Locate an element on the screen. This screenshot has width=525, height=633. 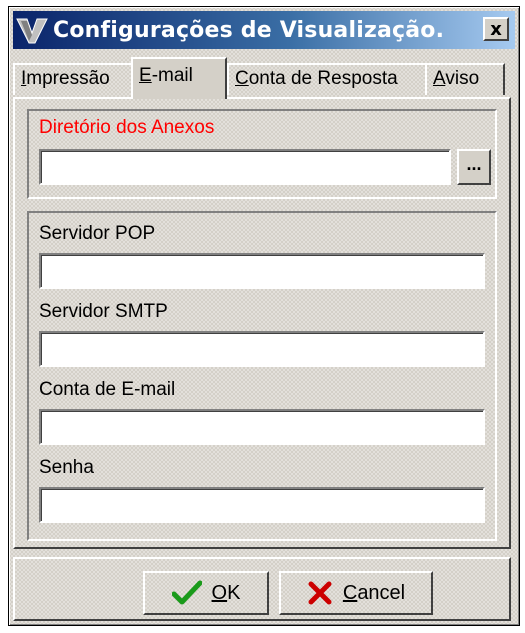
ok-label: OK is located at coordinates (226, 593).